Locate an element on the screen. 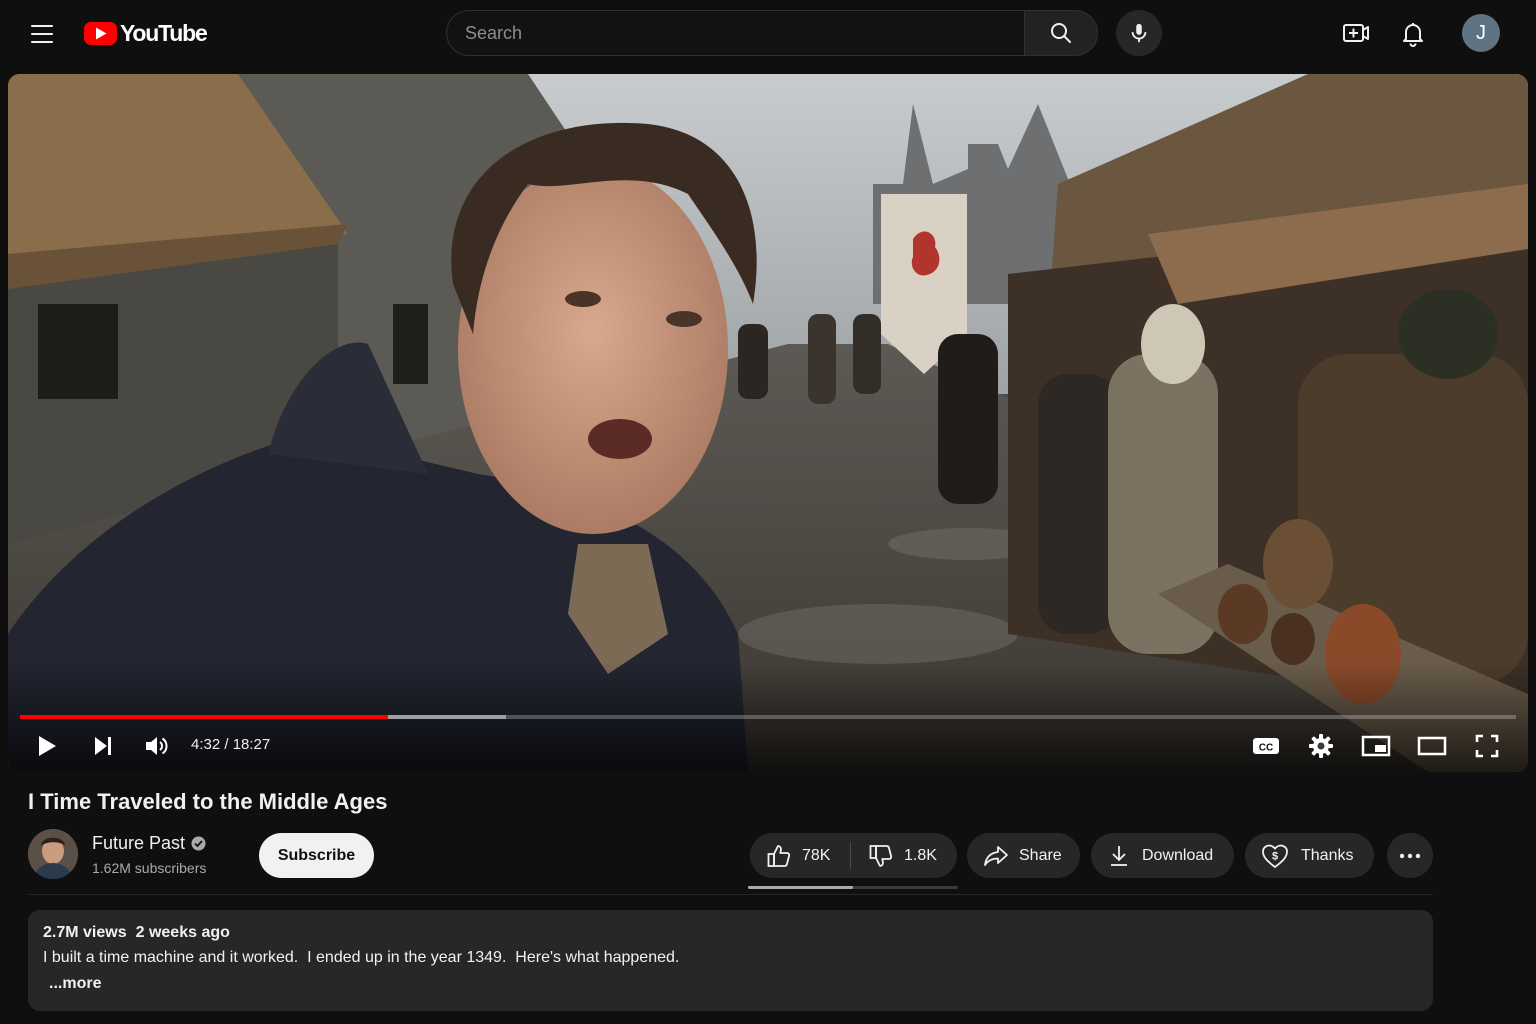  search-bar is located at coordinates (772, 33).